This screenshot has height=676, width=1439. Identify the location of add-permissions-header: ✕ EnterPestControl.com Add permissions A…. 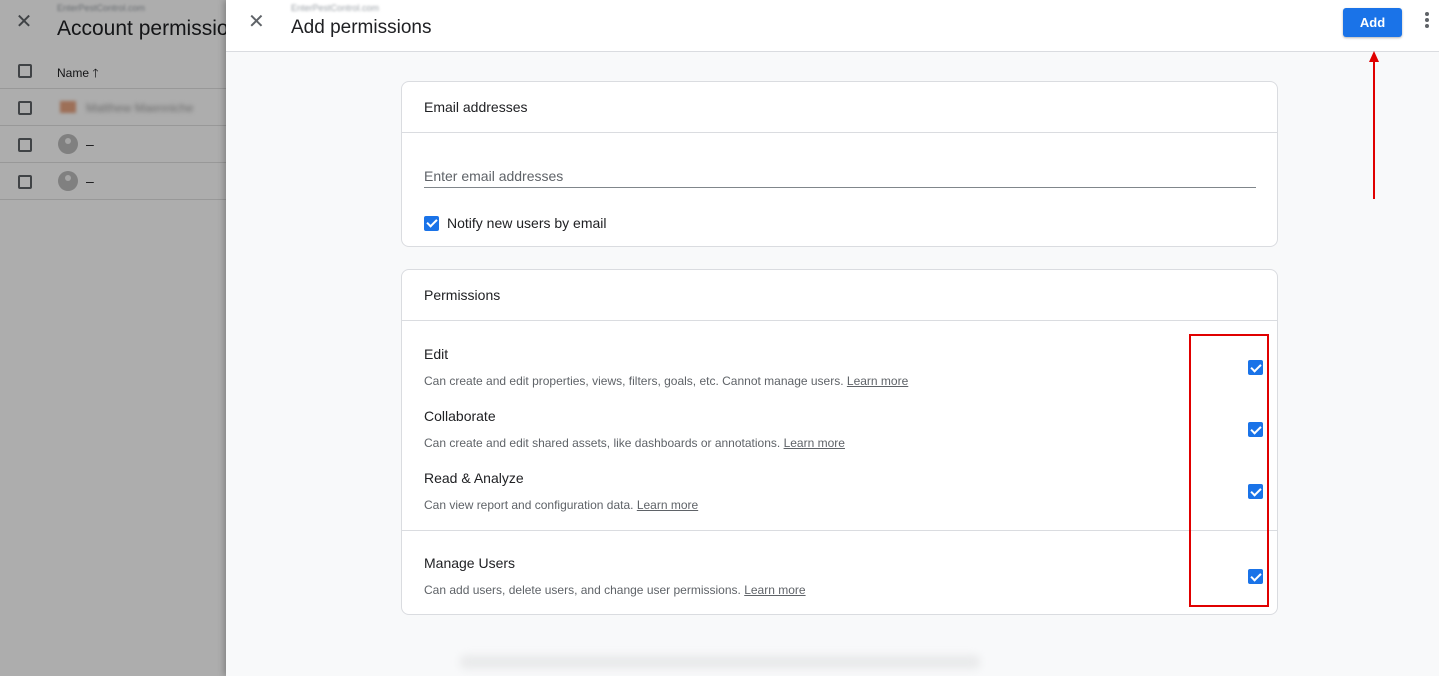
(832, 26).